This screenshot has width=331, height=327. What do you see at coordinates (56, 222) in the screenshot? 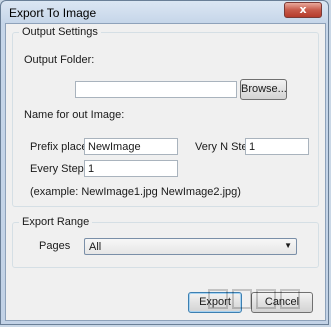
I see `export-range-title: Export Range` at bounding box center [56, 222].